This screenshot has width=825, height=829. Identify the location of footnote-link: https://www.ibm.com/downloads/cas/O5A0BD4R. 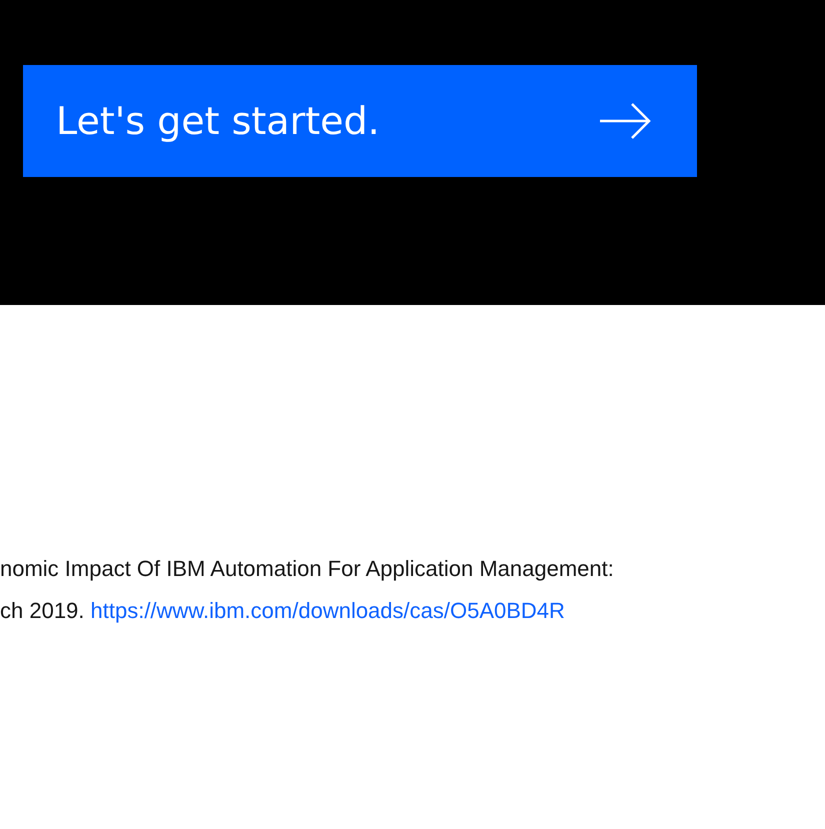
(327, 610).